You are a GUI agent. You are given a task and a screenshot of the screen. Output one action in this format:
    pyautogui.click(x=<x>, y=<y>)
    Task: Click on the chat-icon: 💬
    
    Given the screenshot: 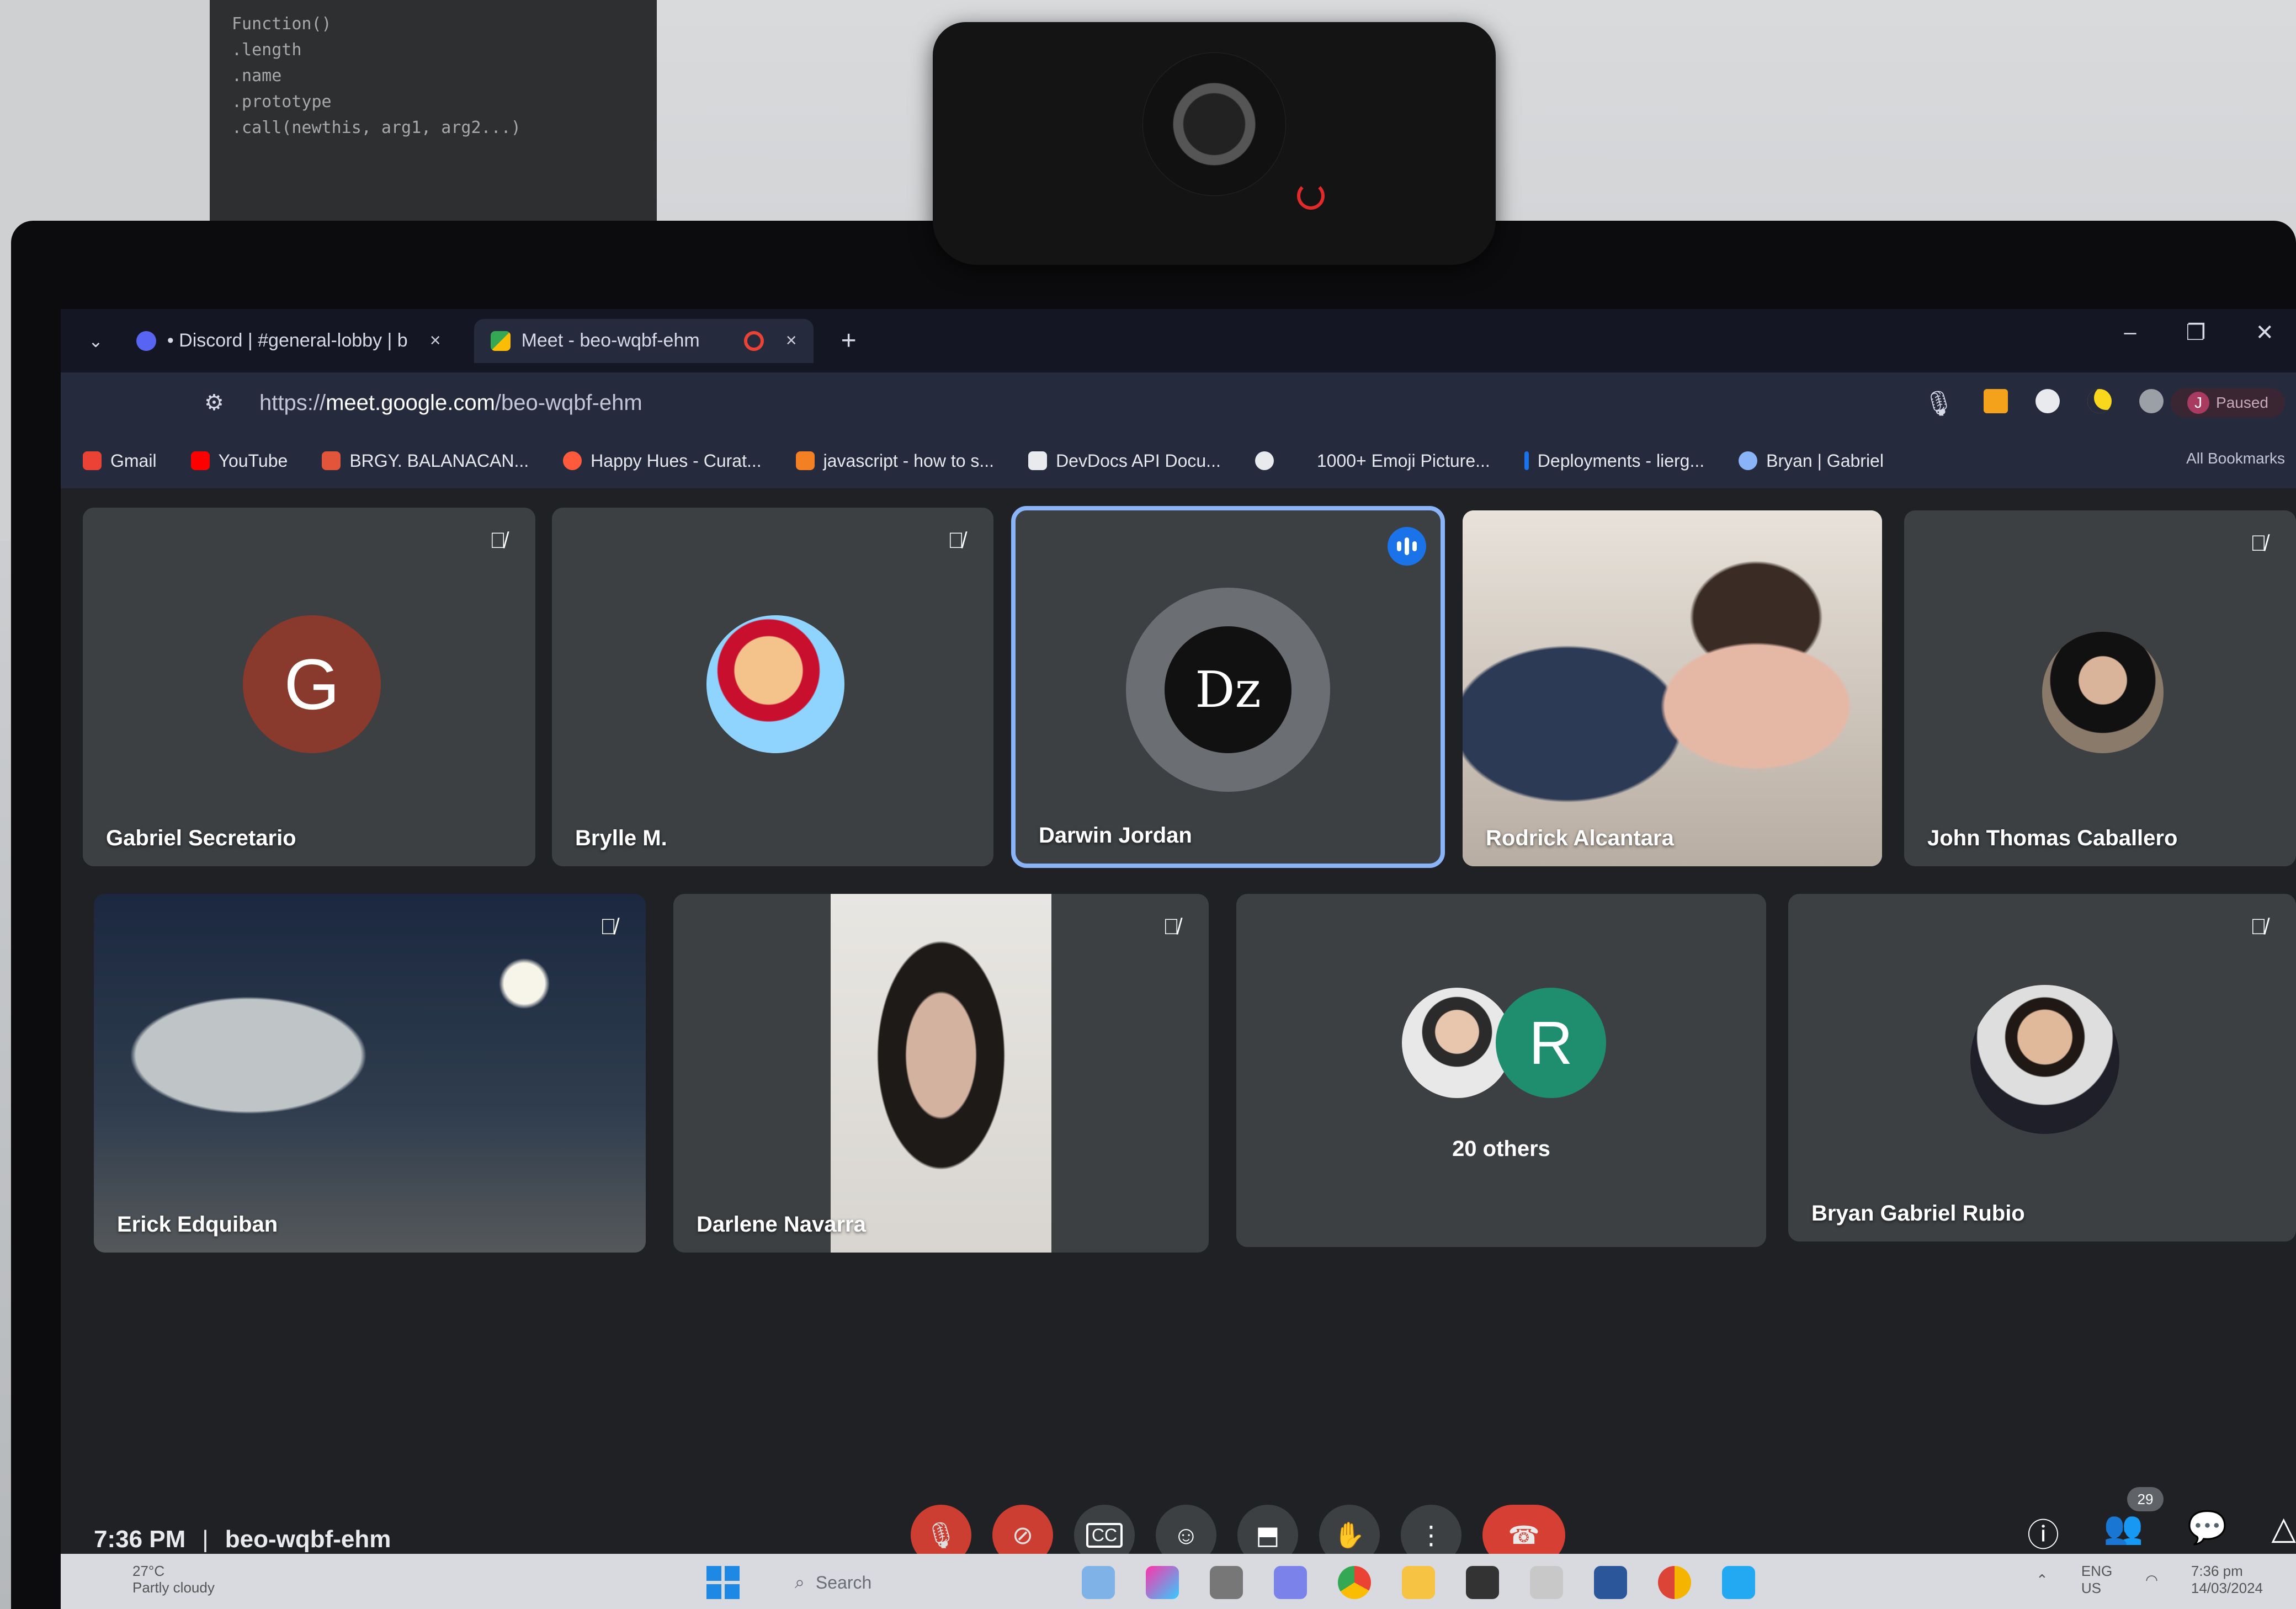 What is the action you would take?
    pyautogui.click(x=2207, y=1532)
    